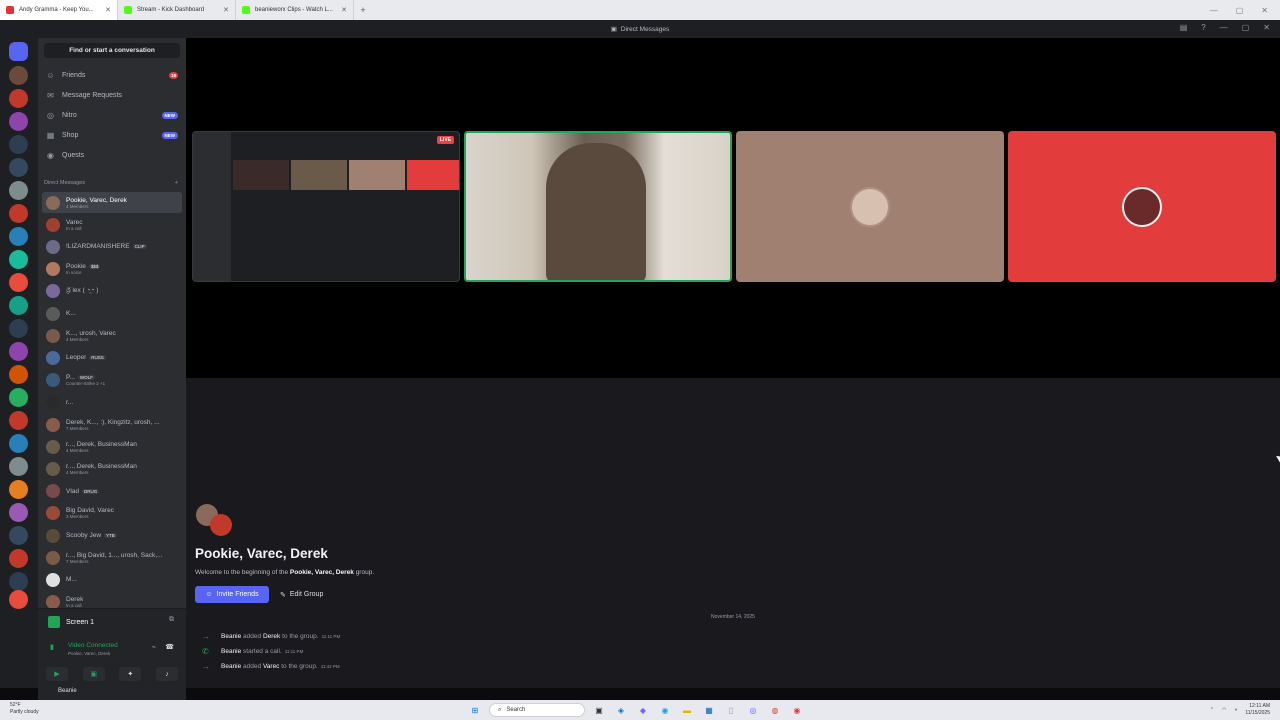  What do you see at coordinates (295, 10) in the screenshot?
I see `browser-tab: beanieworx Clips - Watch L... ✕` at bounding box center [295, 10].